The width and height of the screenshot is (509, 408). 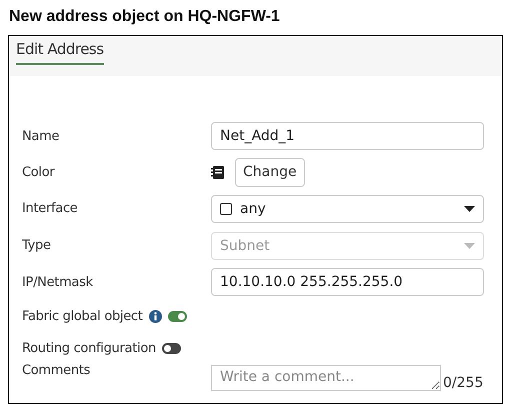 What do you see at coordinates (50, 208) in the screenshot?
I see `field-label: Interface` at bounding box center [50, 208].